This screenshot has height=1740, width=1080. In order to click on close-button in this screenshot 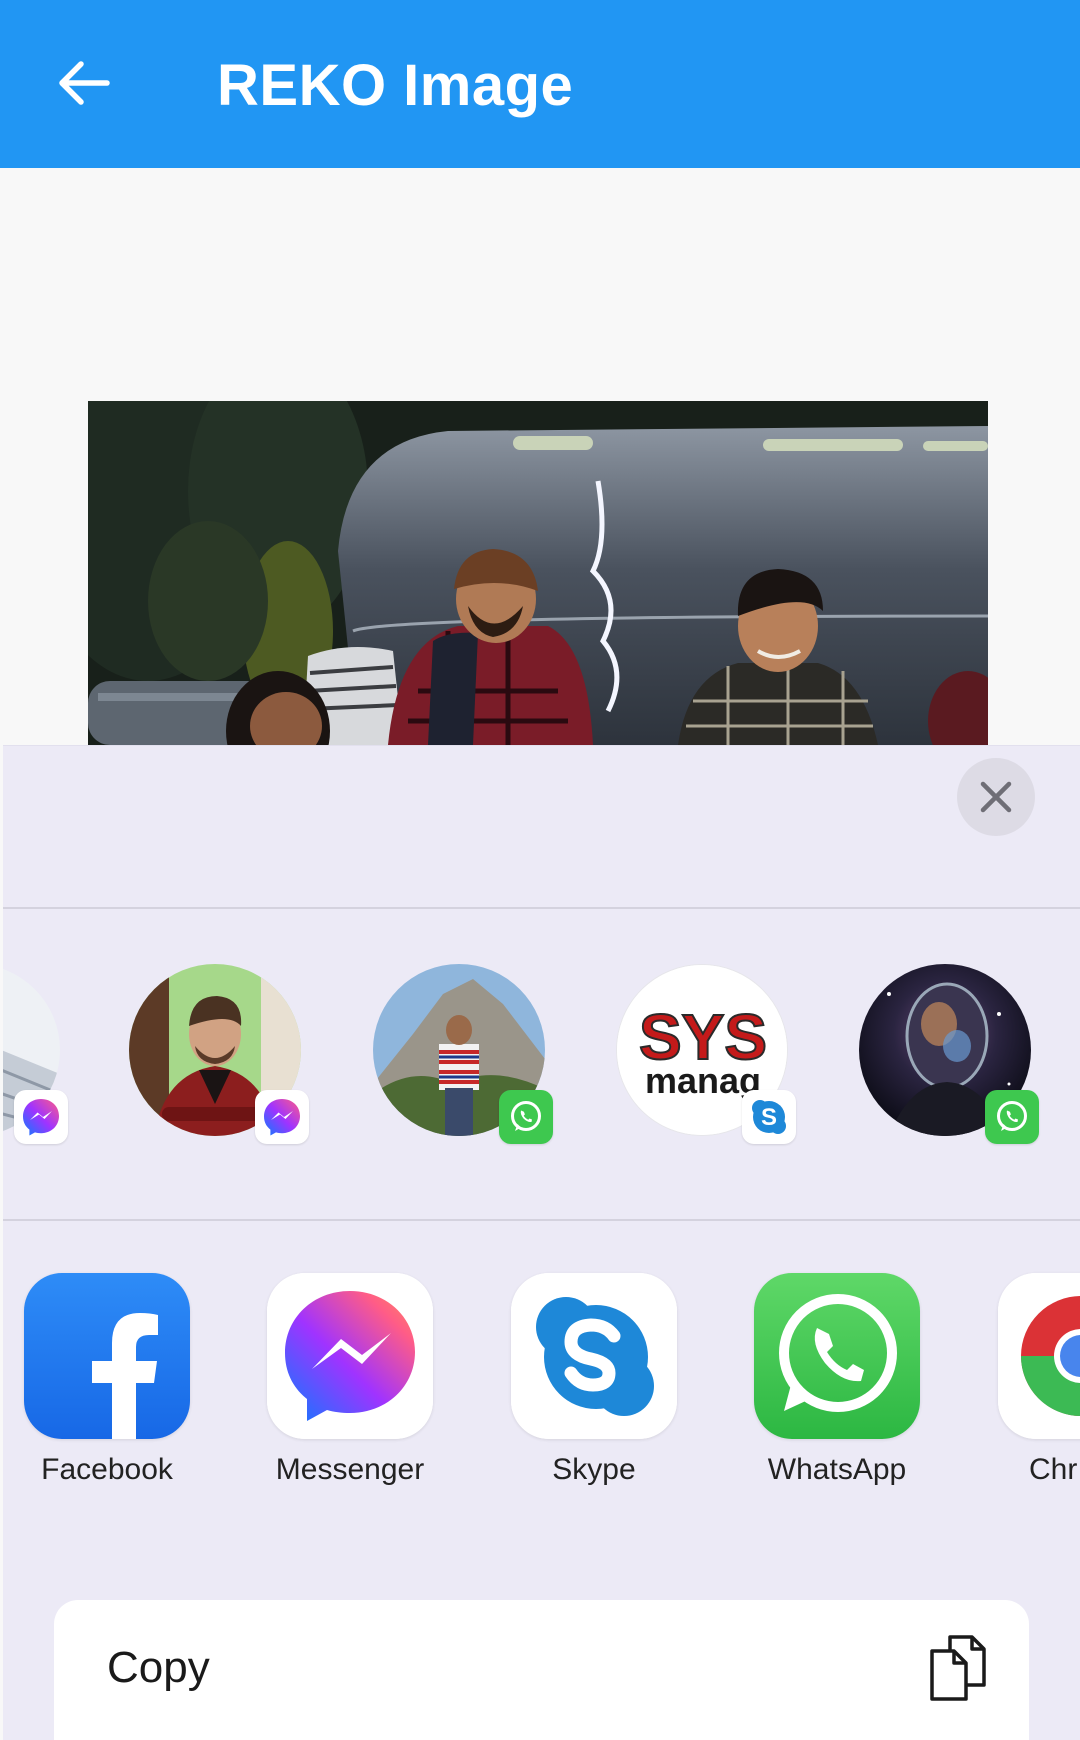, I will do `click(996, 797)`.